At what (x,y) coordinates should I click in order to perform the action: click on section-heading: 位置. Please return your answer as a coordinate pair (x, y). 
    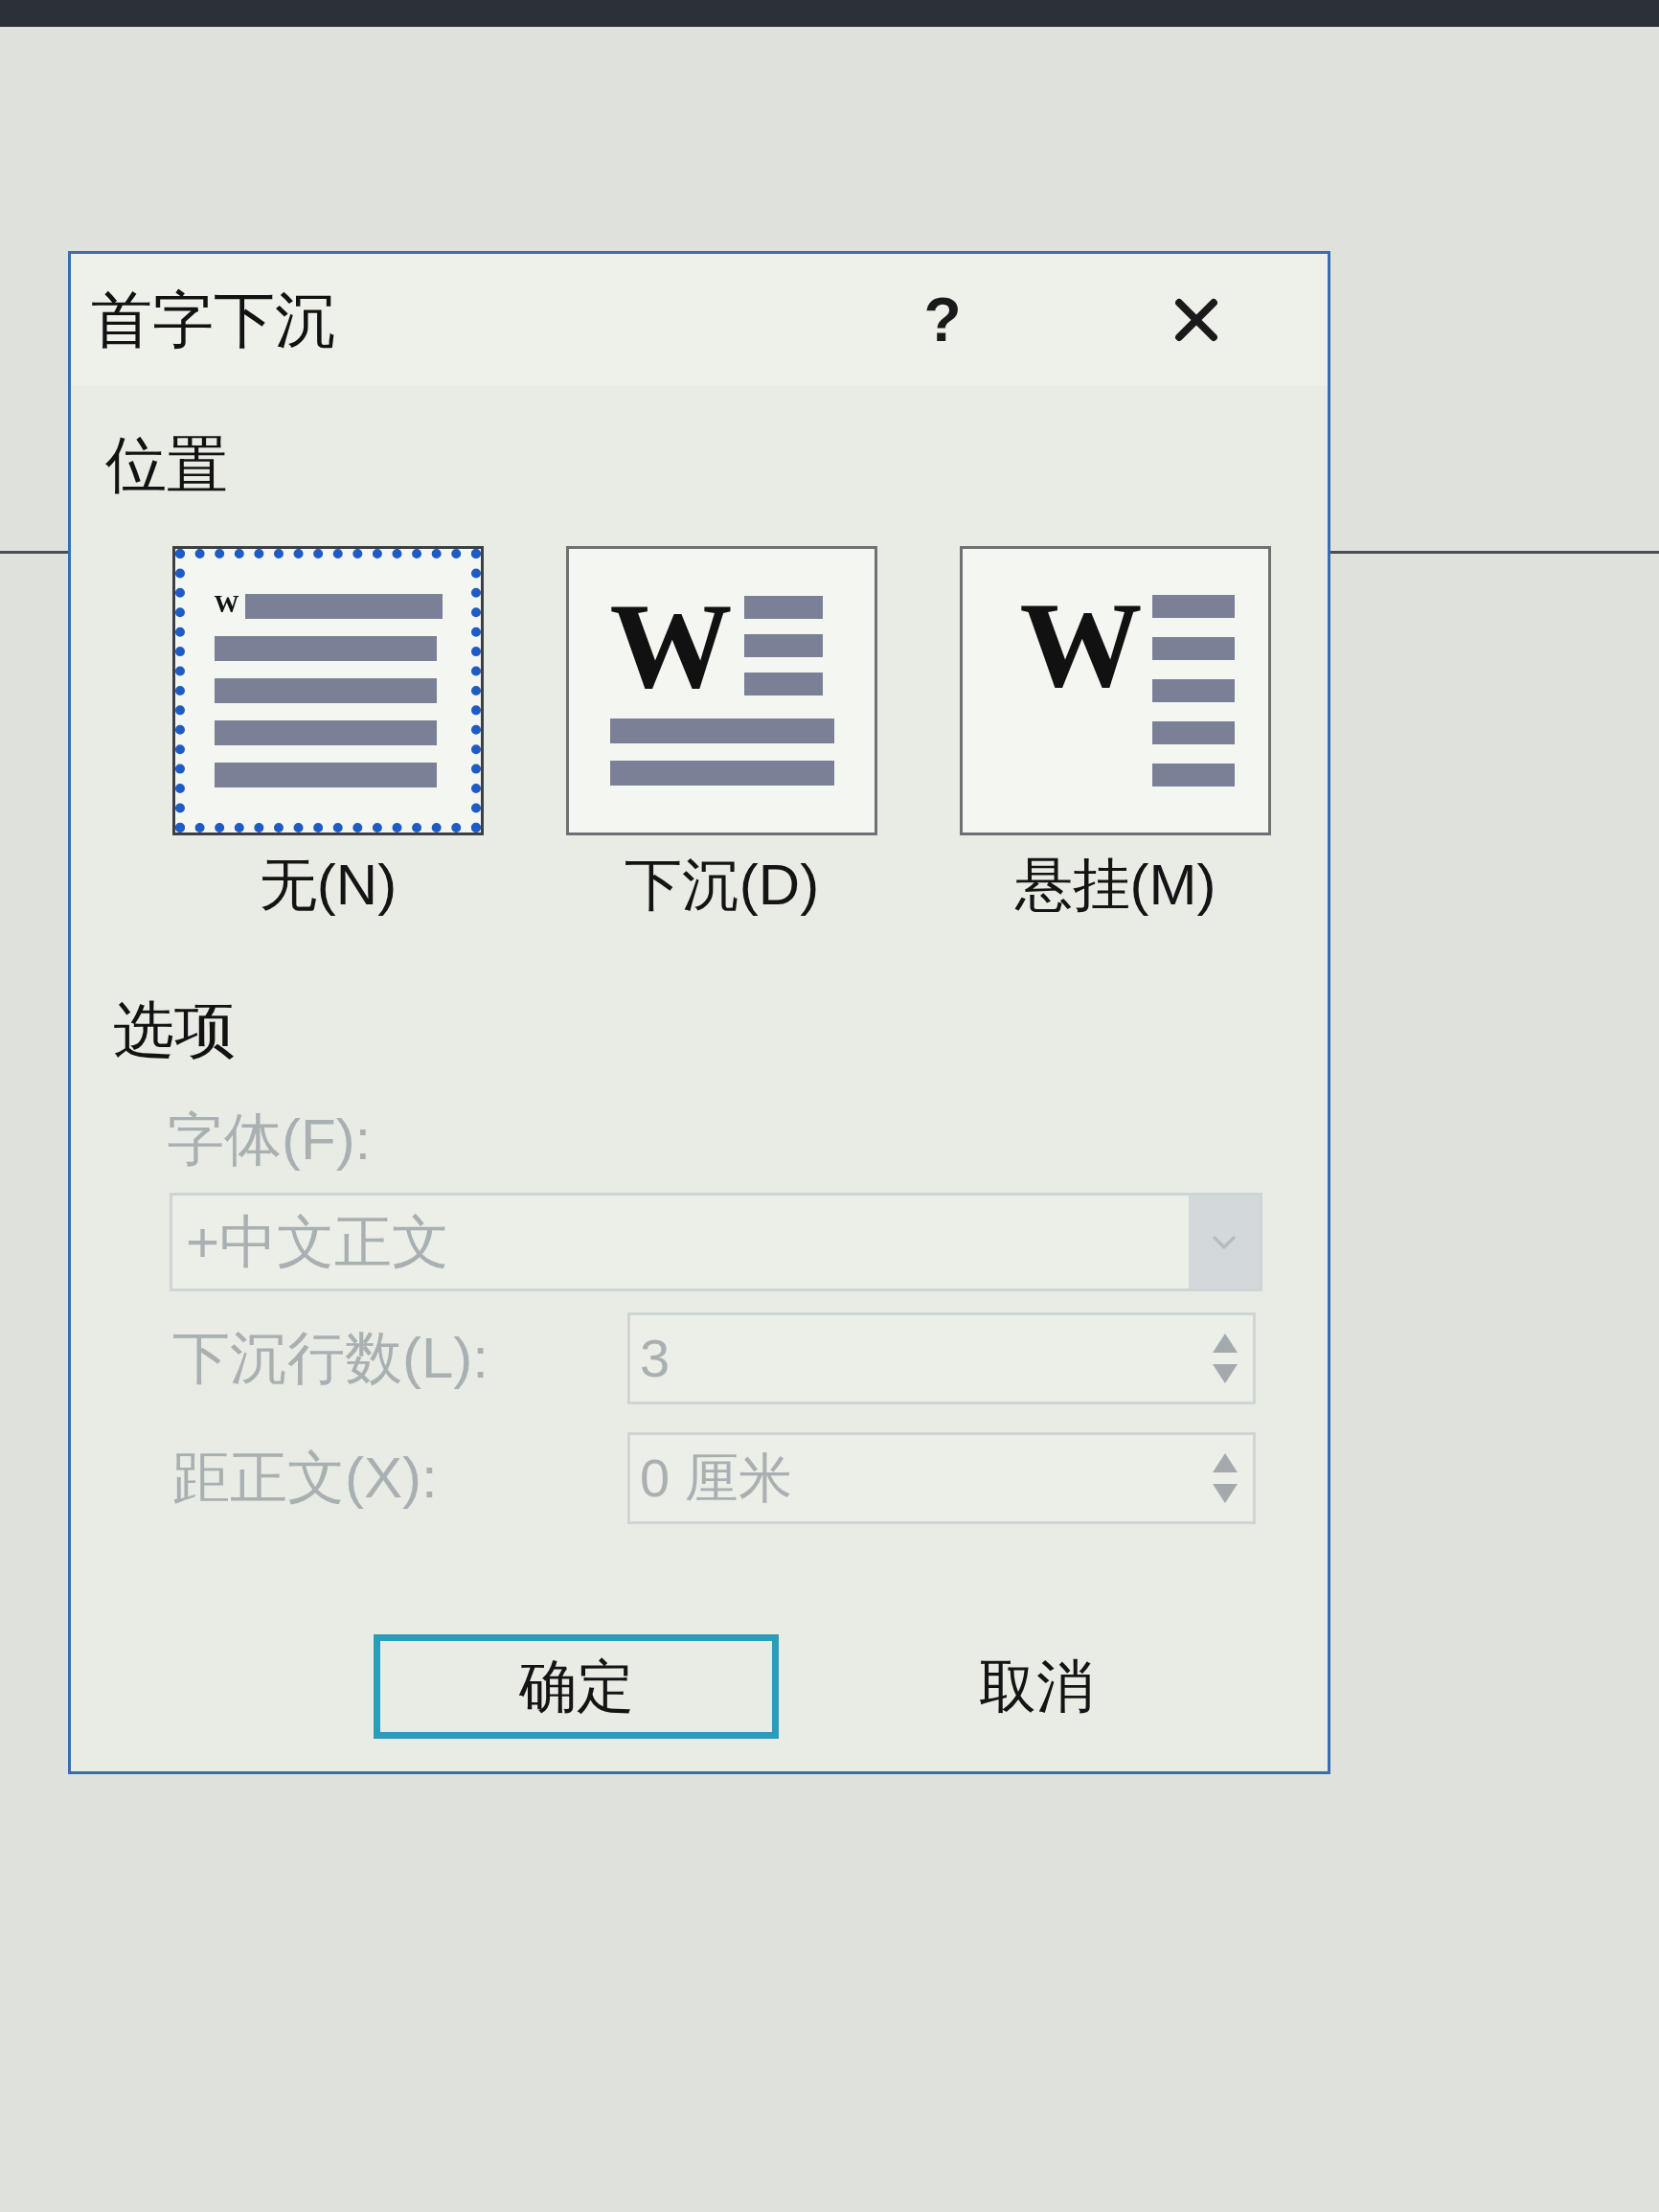
    Looking at the image, I should click on (166, 465).